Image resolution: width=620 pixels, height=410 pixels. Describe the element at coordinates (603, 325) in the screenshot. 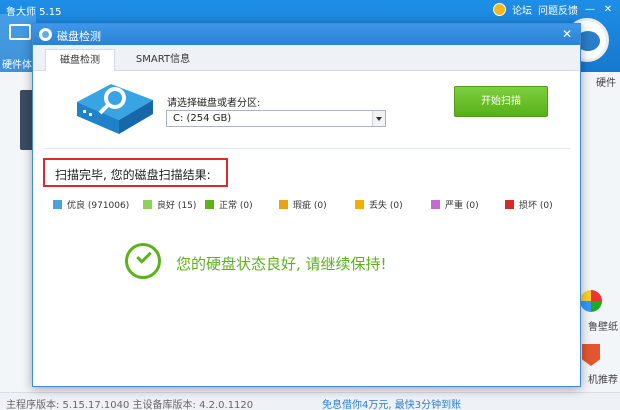

I see `right-label-wallpaper: 鲁壁纸` at that location.